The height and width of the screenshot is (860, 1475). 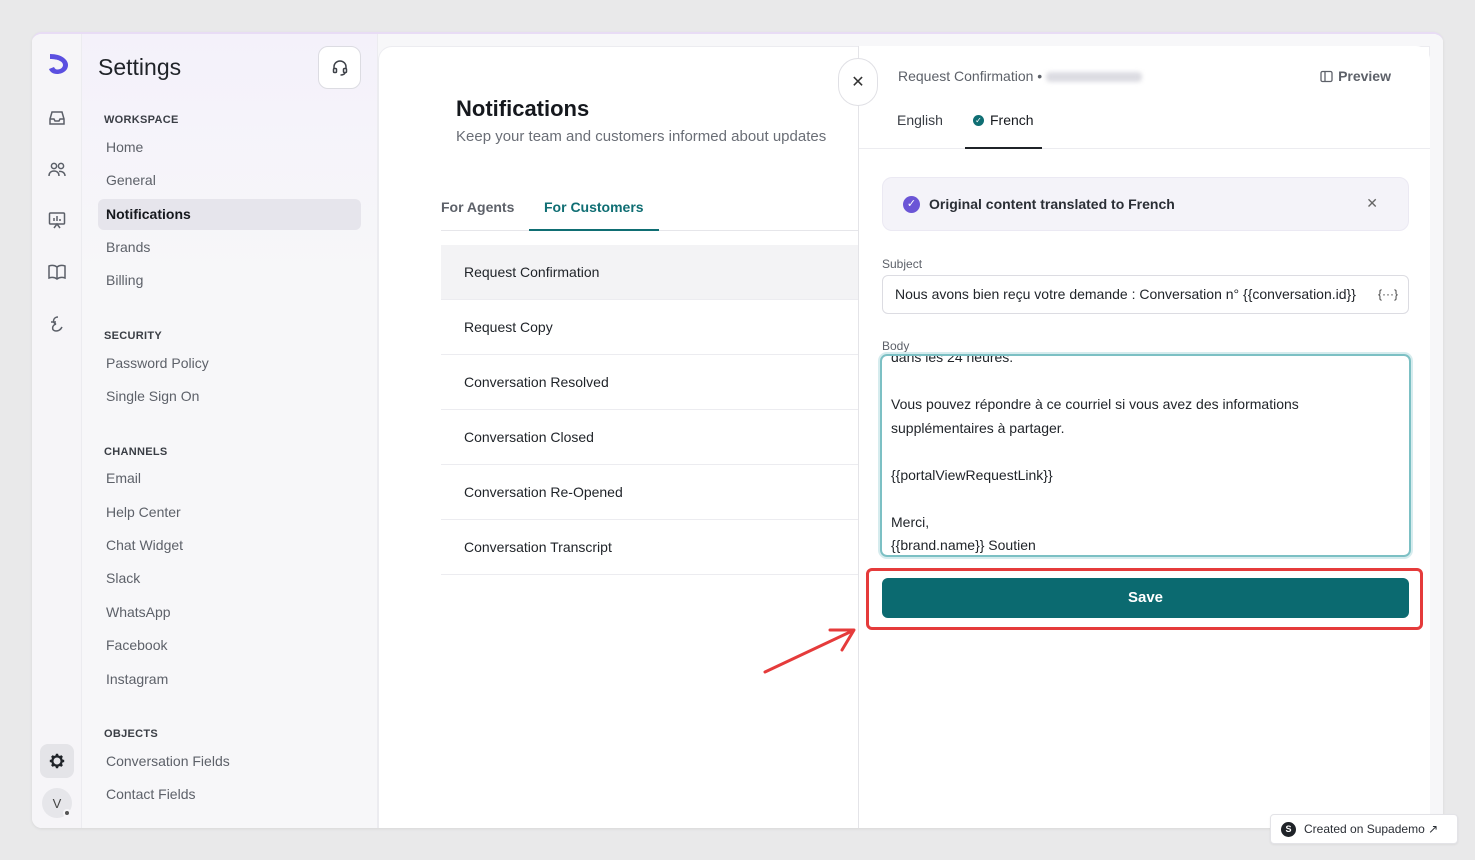 What do you see at coordinates (1371, 829) in the screenshot?
I see `badge-label: Created on Supademo ↗` at bounding box center [1371, 829].